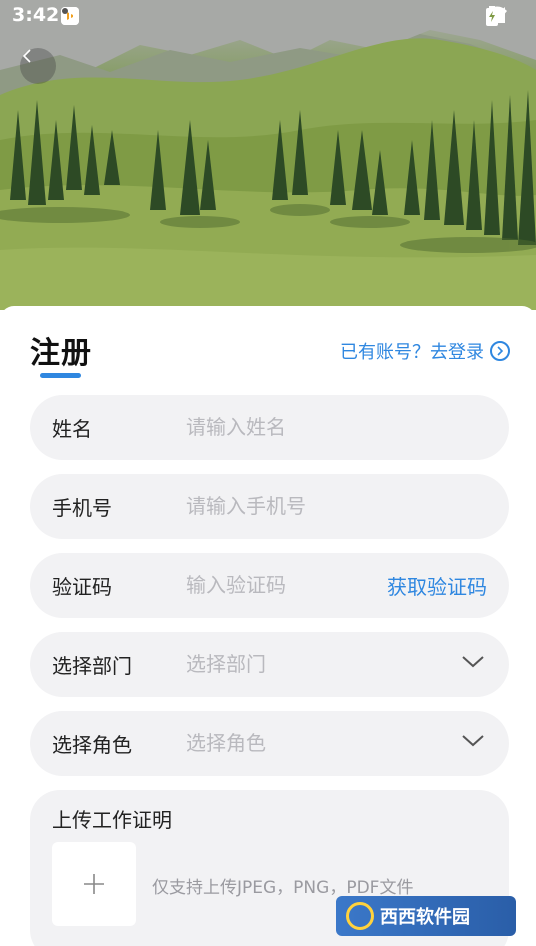 Image resolution: width=536 pixels, height=946 pixels. What do you see at coordinates (286, 664) in the screenshot?
I see `department-input` at bounding box center [286, 664].